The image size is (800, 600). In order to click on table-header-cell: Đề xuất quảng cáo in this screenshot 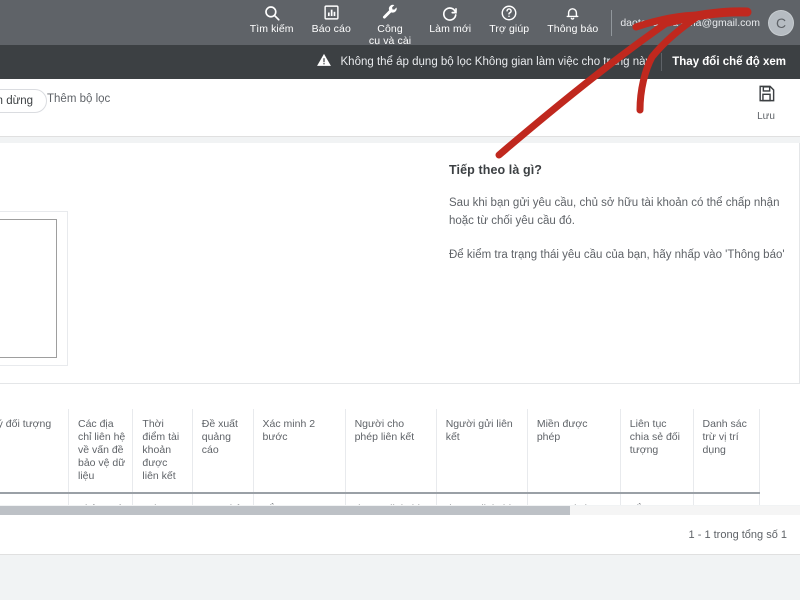, I will do `click(223, 451)`.